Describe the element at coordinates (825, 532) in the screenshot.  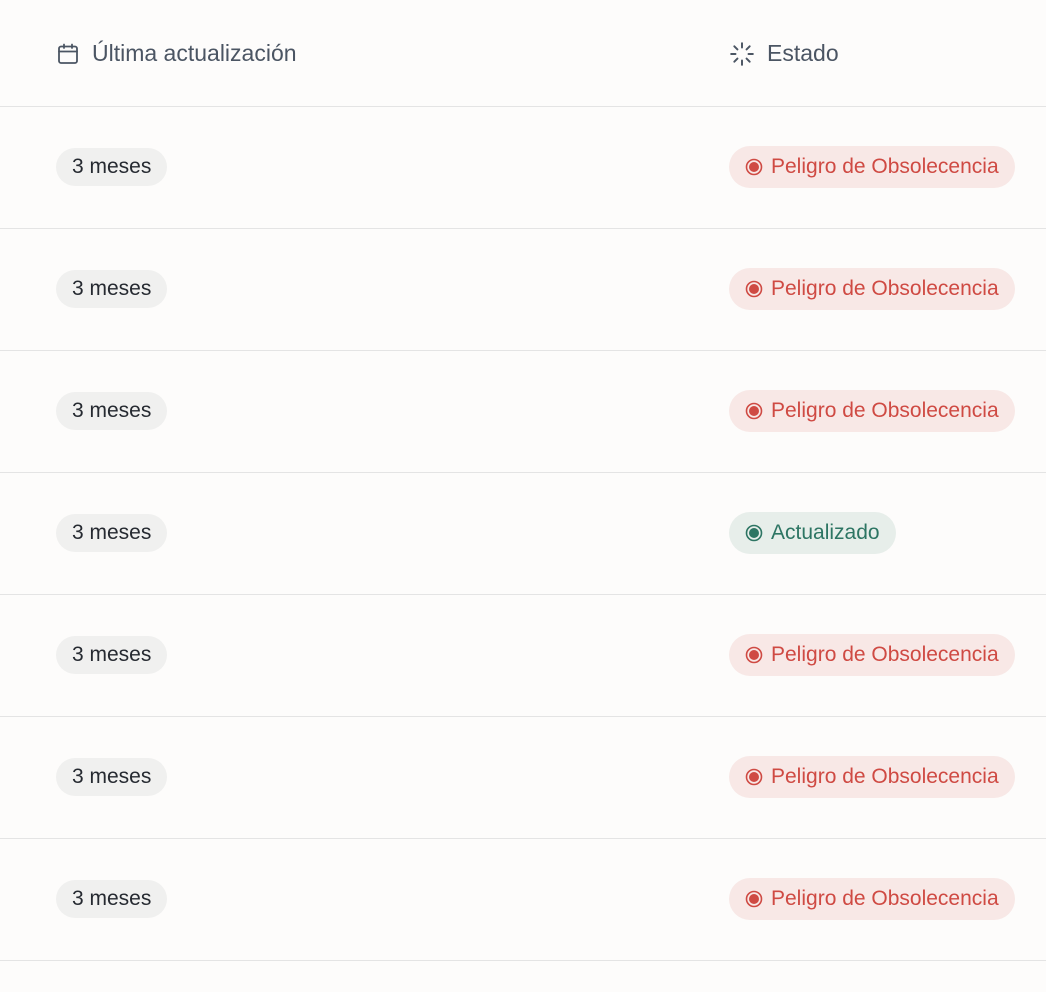
I see `status-label: Actualizado` at that location.